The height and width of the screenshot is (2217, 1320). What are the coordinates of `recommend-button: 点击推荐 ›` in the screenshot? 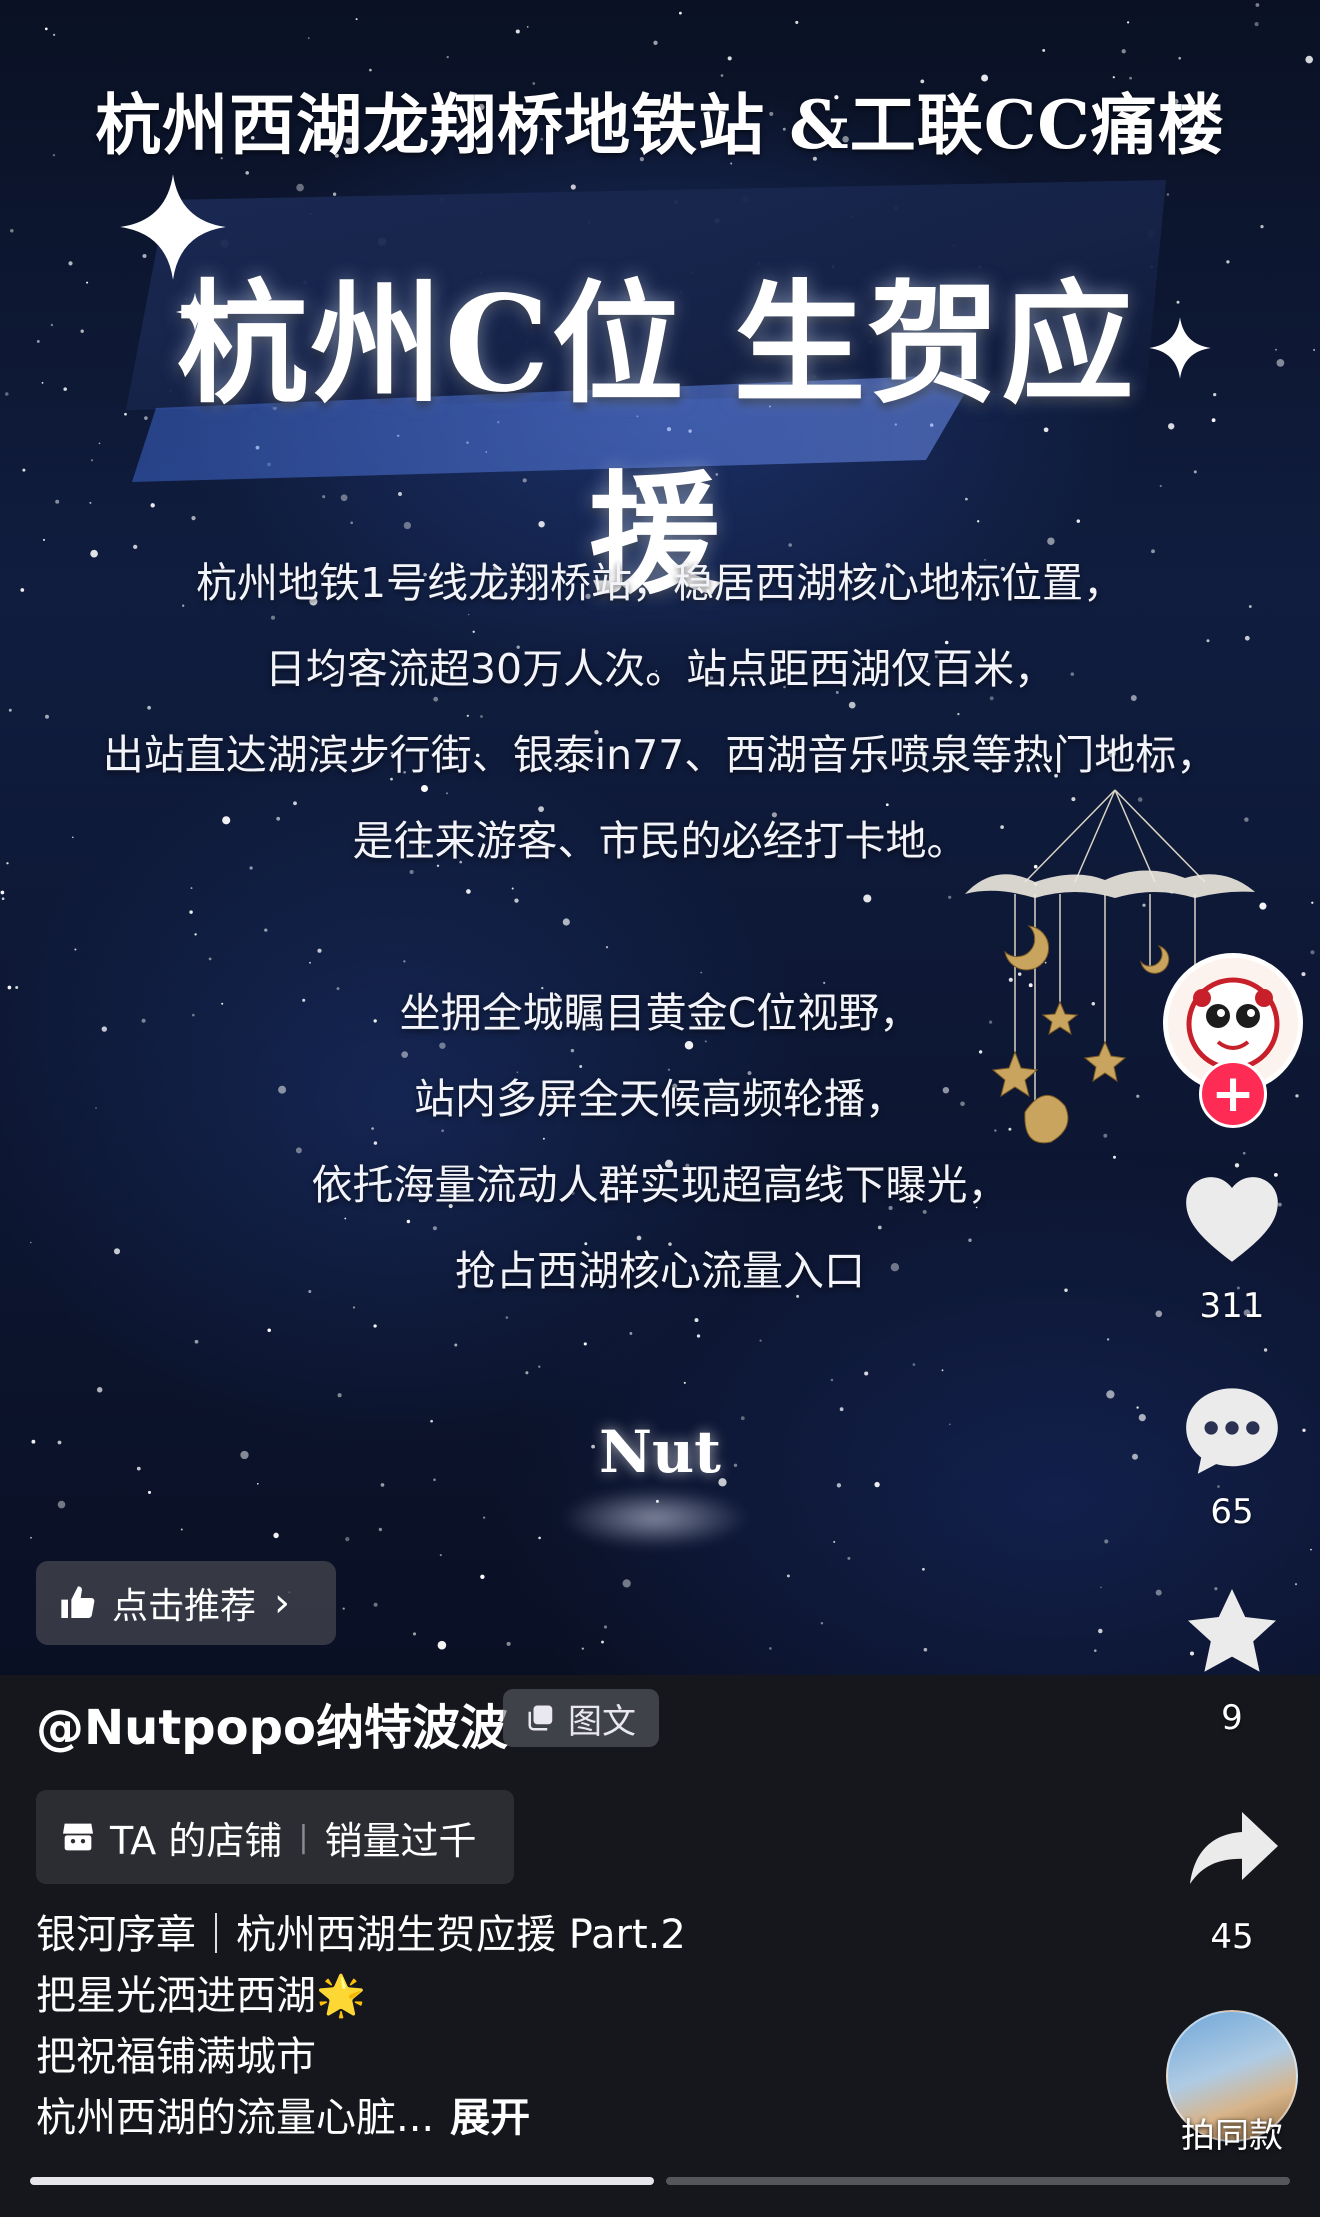 It's located at (186, 1603).